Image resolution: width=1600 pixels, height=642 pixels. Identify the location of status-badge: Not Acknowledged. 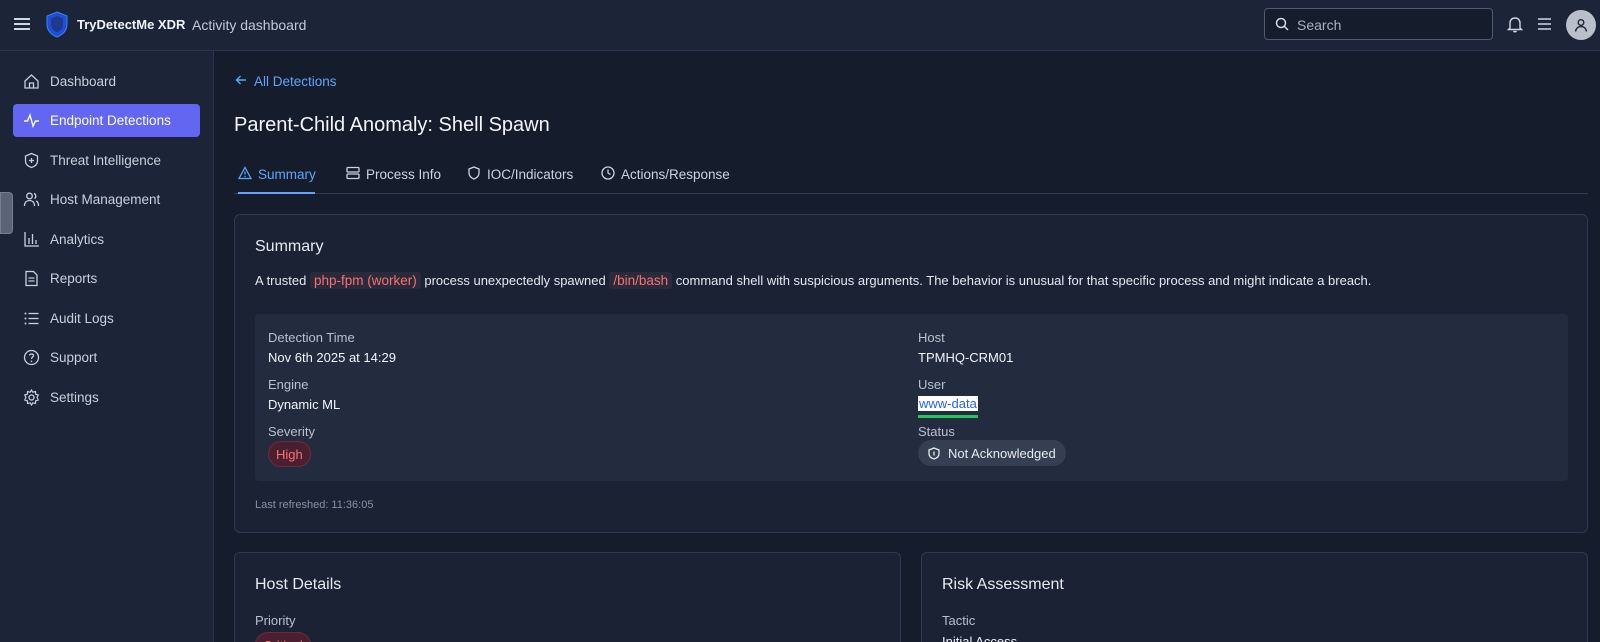
(992, 453).